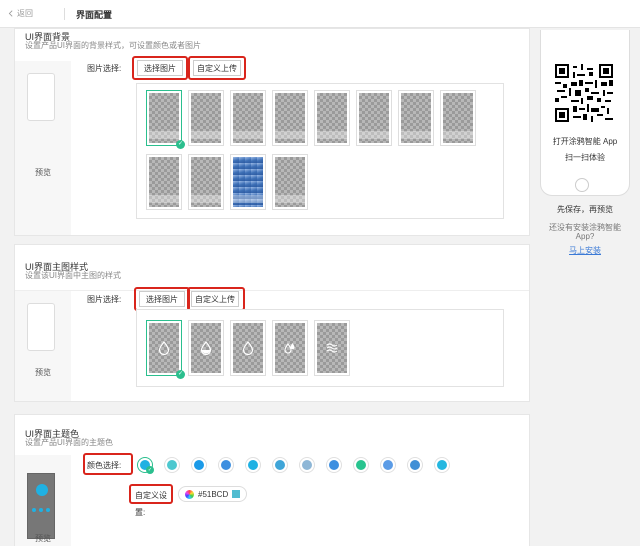  I want to click on waves-icon, so click(332, 348).